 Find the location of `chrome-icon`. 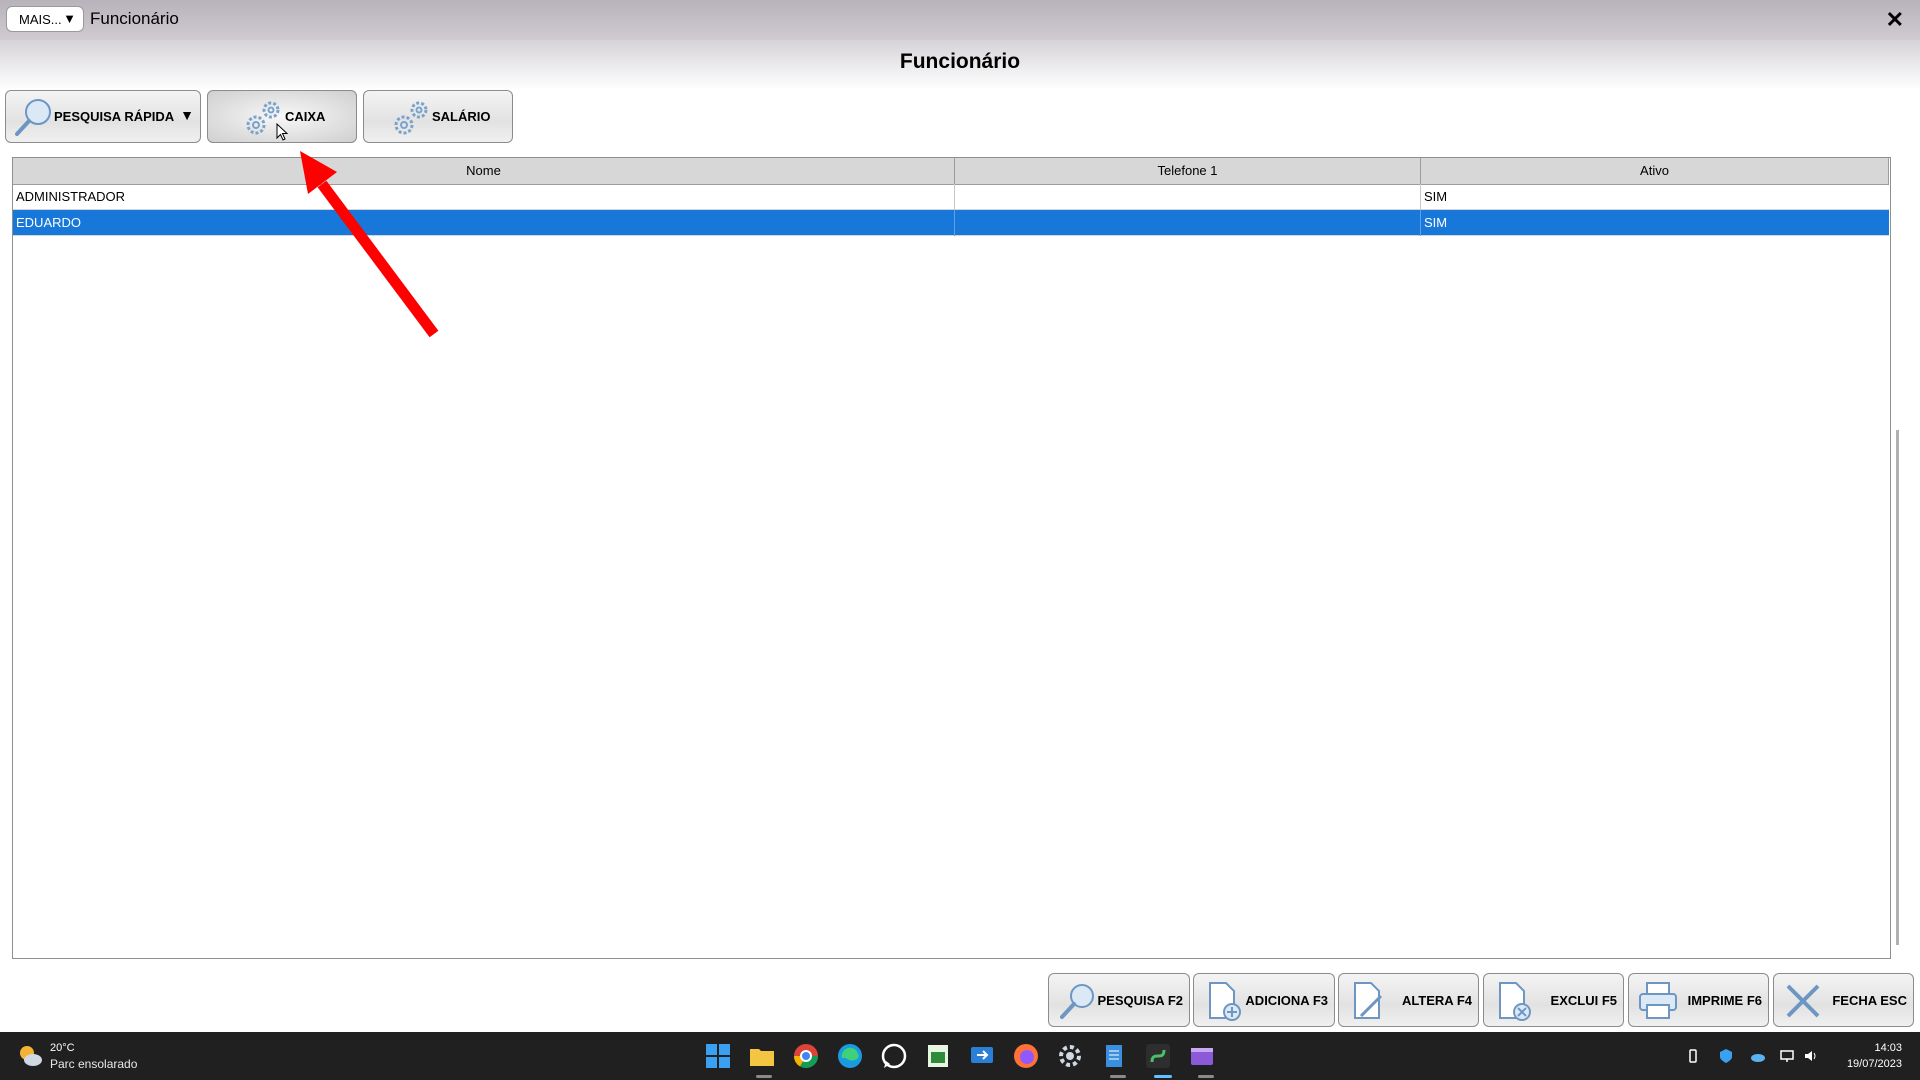

chrome-icon is located at coordinates (806, 1056).